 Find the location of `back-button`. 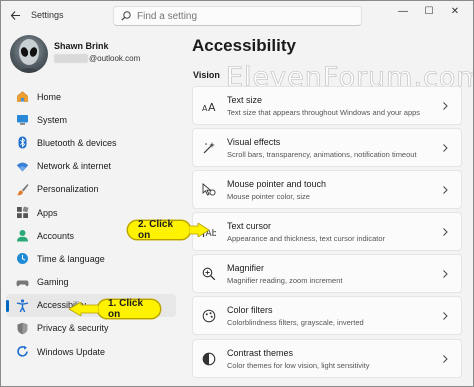

back-button is located at coordinates (15, 15).